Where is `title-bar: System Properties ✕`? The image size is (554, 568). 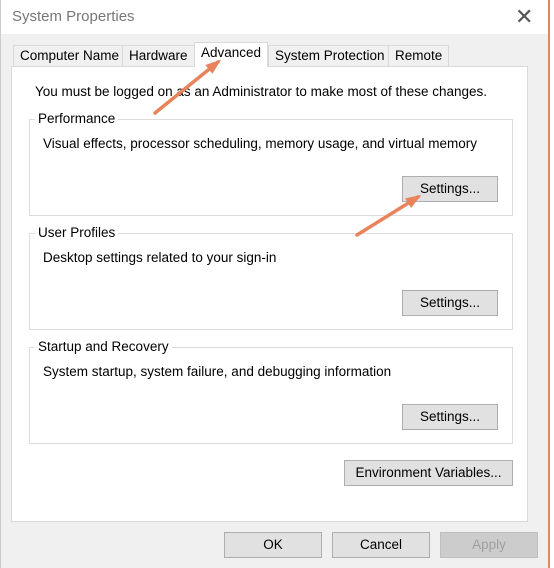 title-bar: System Properties ✕ is located at coordinates (275, 17).